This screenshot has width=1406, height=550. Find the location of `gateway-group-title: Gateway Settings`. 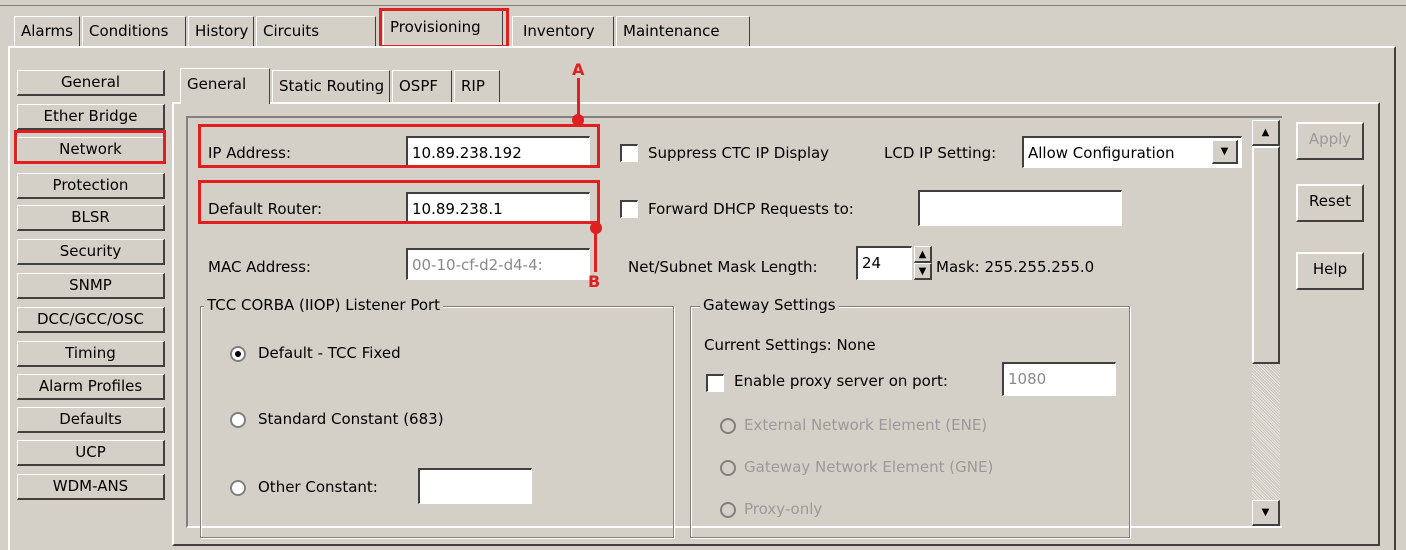

gateway-group-title: Gateway Settings is located at coordinates (769, 305).